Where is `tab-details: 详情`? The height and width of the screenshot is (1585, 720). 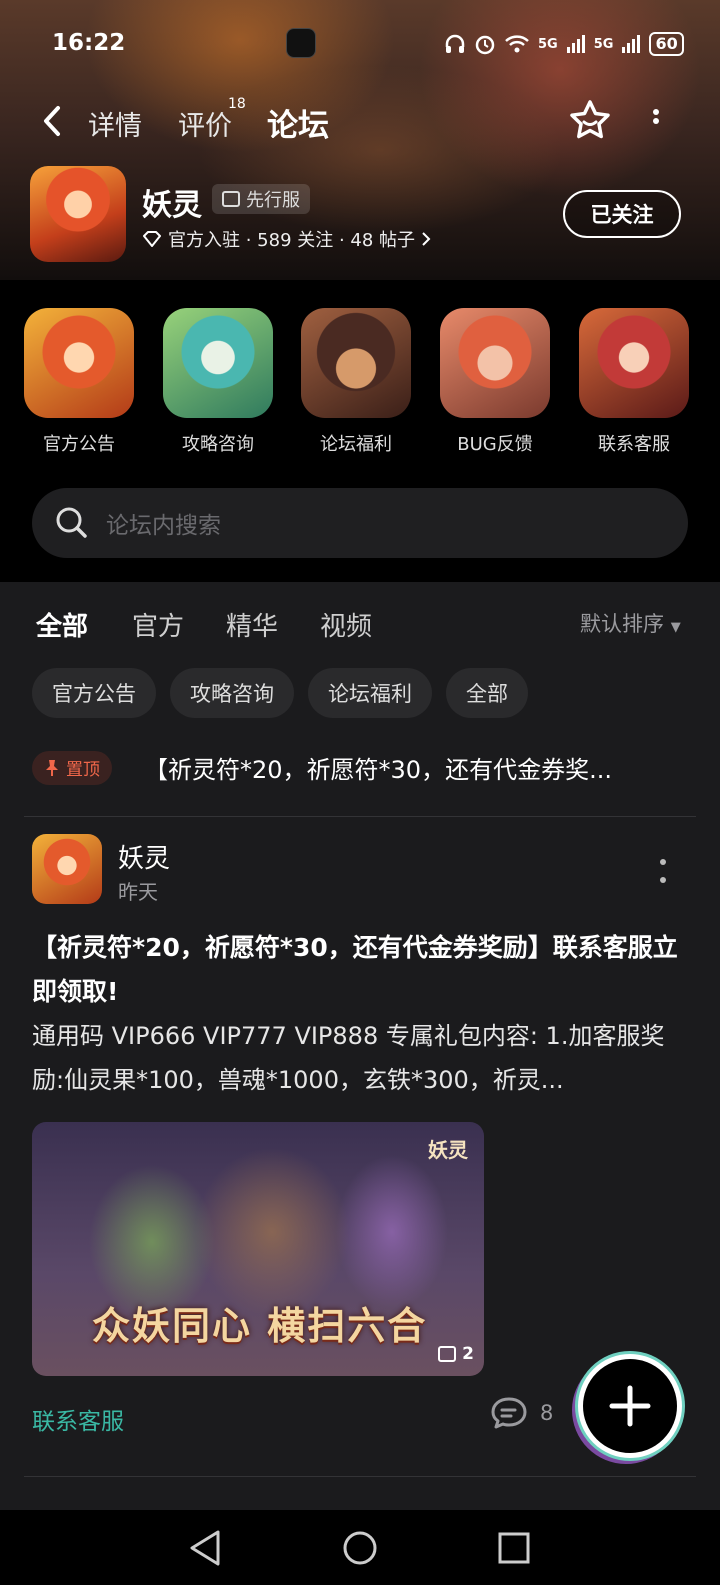 tab-details: 详情 is located at coordinates (115, 123).